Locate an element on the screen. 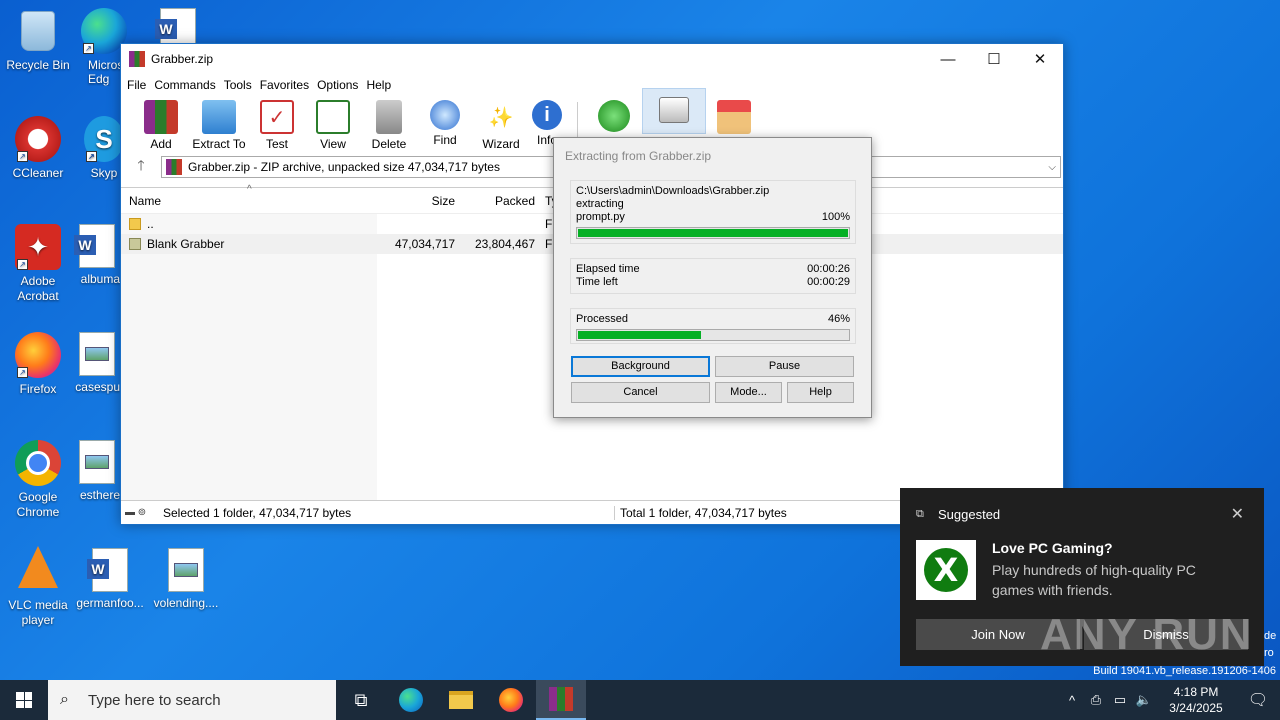 Image resolution: width=1280 pixels, height=720 pixels. notification-center-icon: 🗨 is located at coordinates (1258, 700).